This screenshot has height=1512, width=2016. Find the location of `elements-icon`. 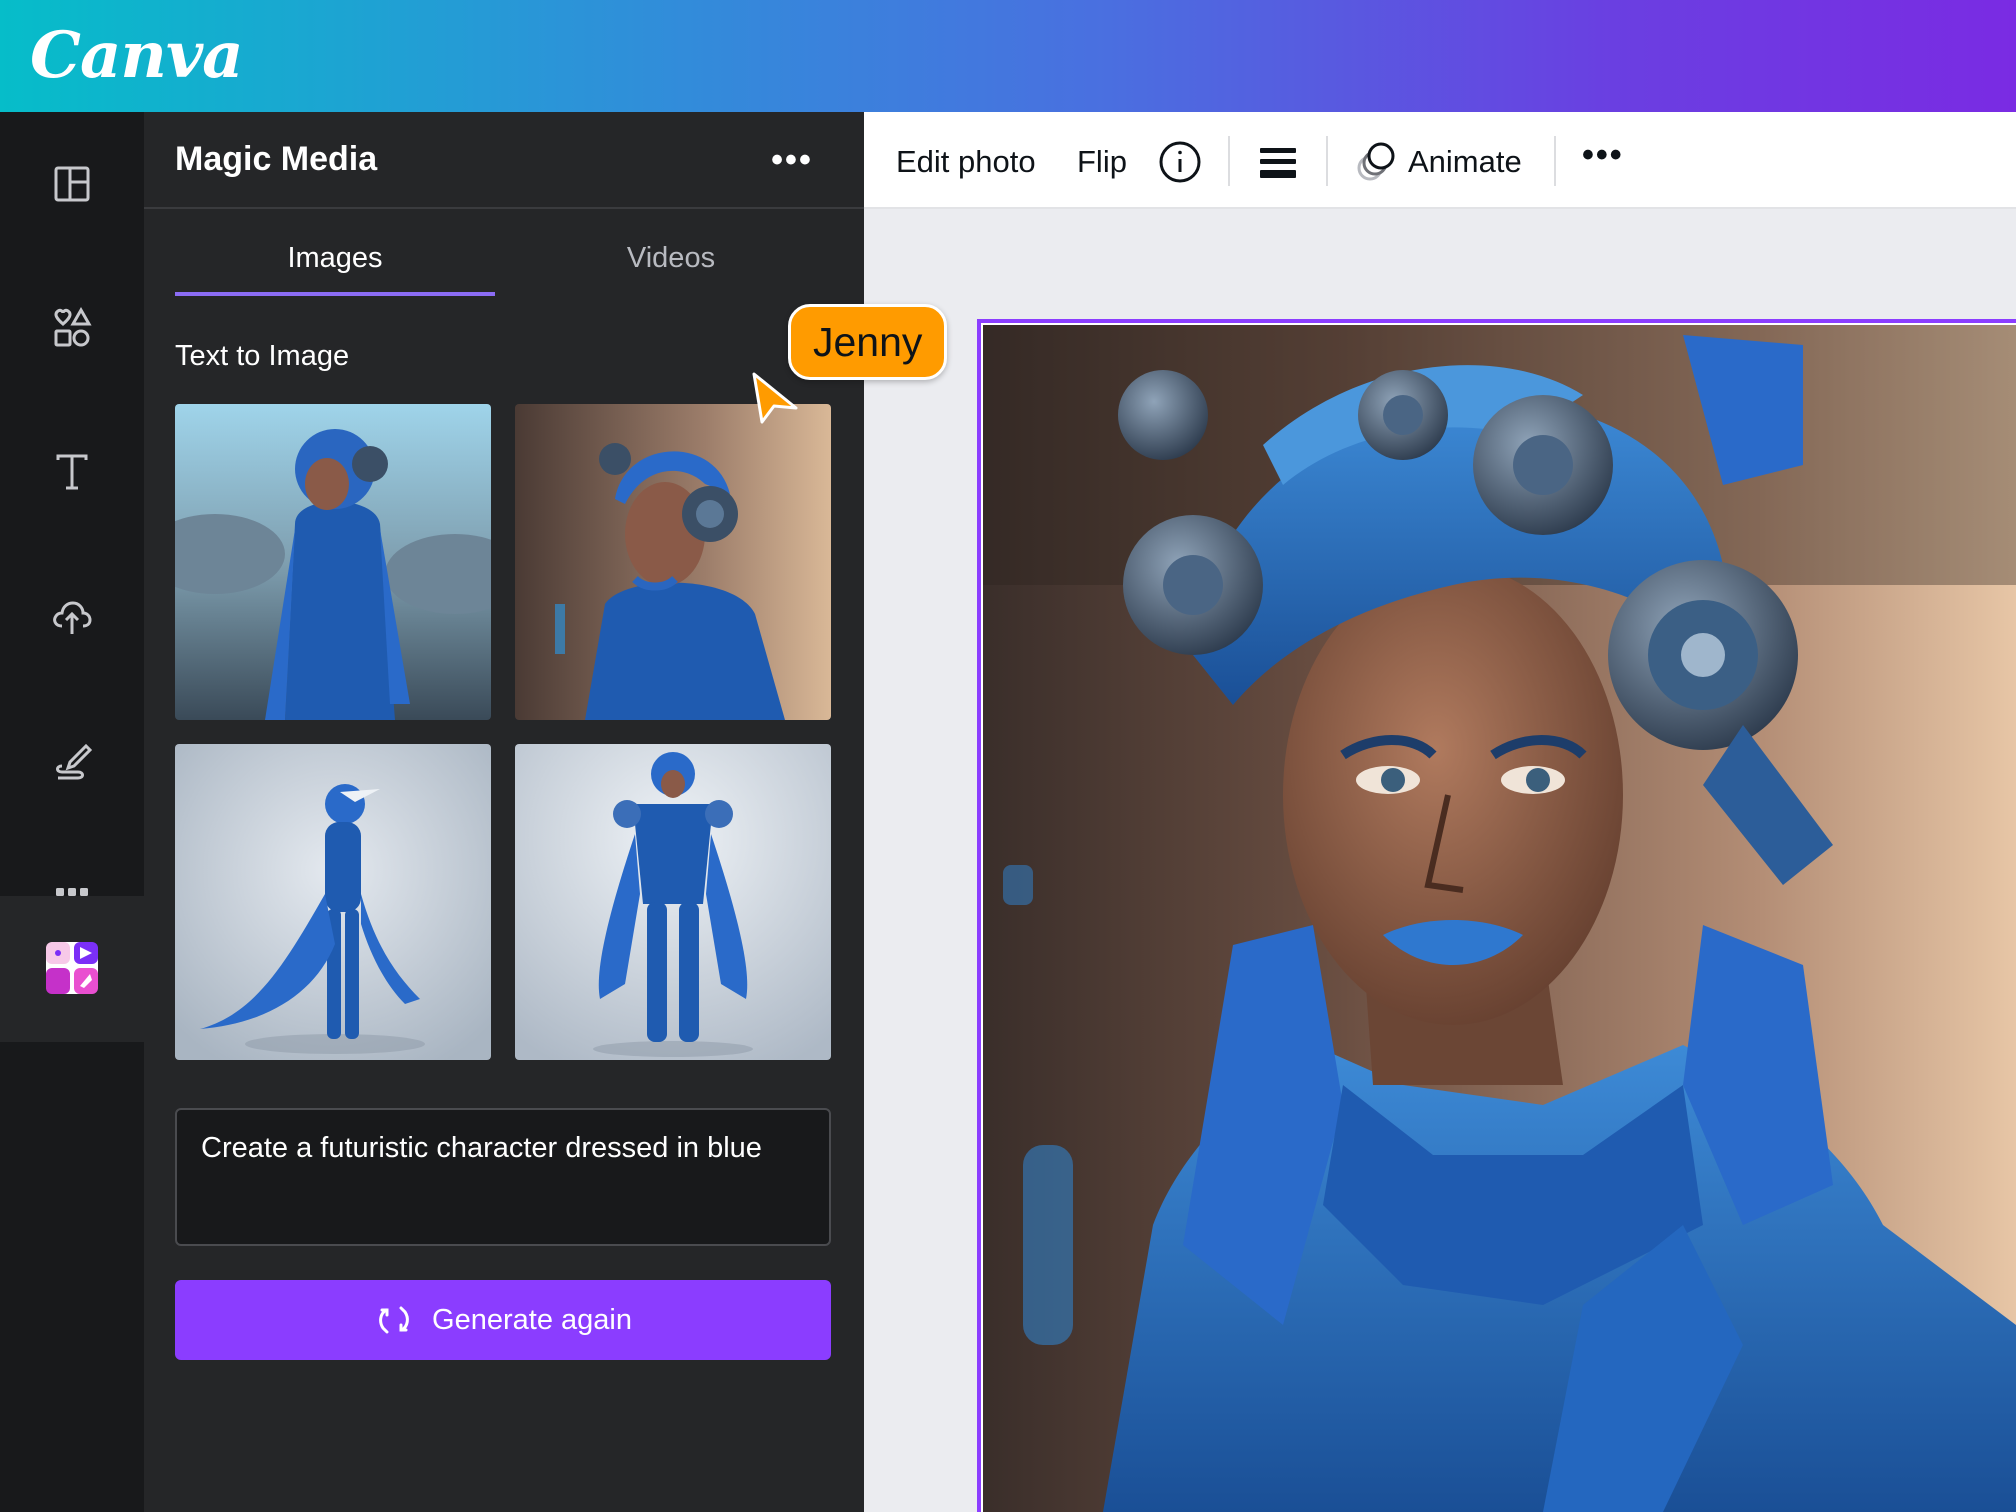

elements-icon is located at coordinates (73, 326).